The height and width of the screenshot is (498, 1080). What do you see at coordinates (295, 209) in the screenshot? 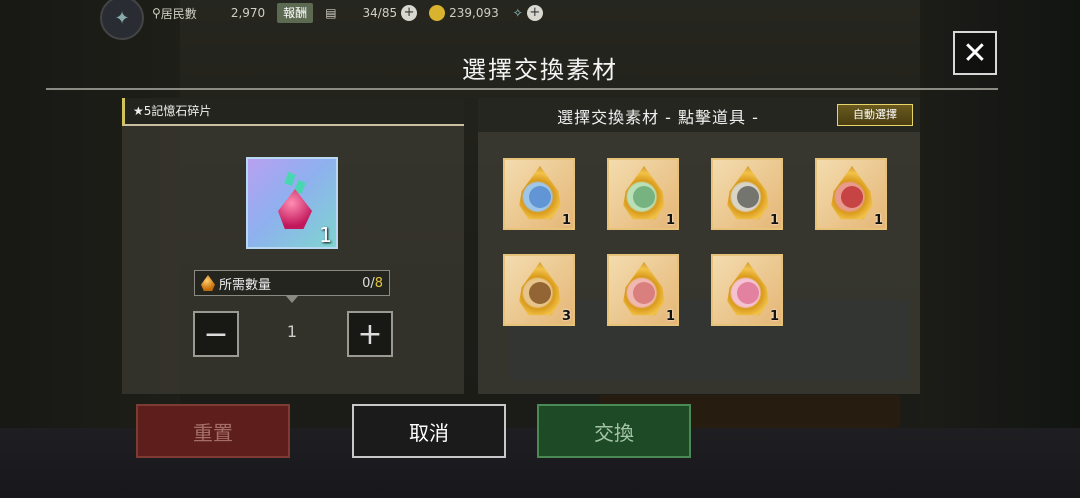
I see `gem-icon` at bounding box center [295, 209].